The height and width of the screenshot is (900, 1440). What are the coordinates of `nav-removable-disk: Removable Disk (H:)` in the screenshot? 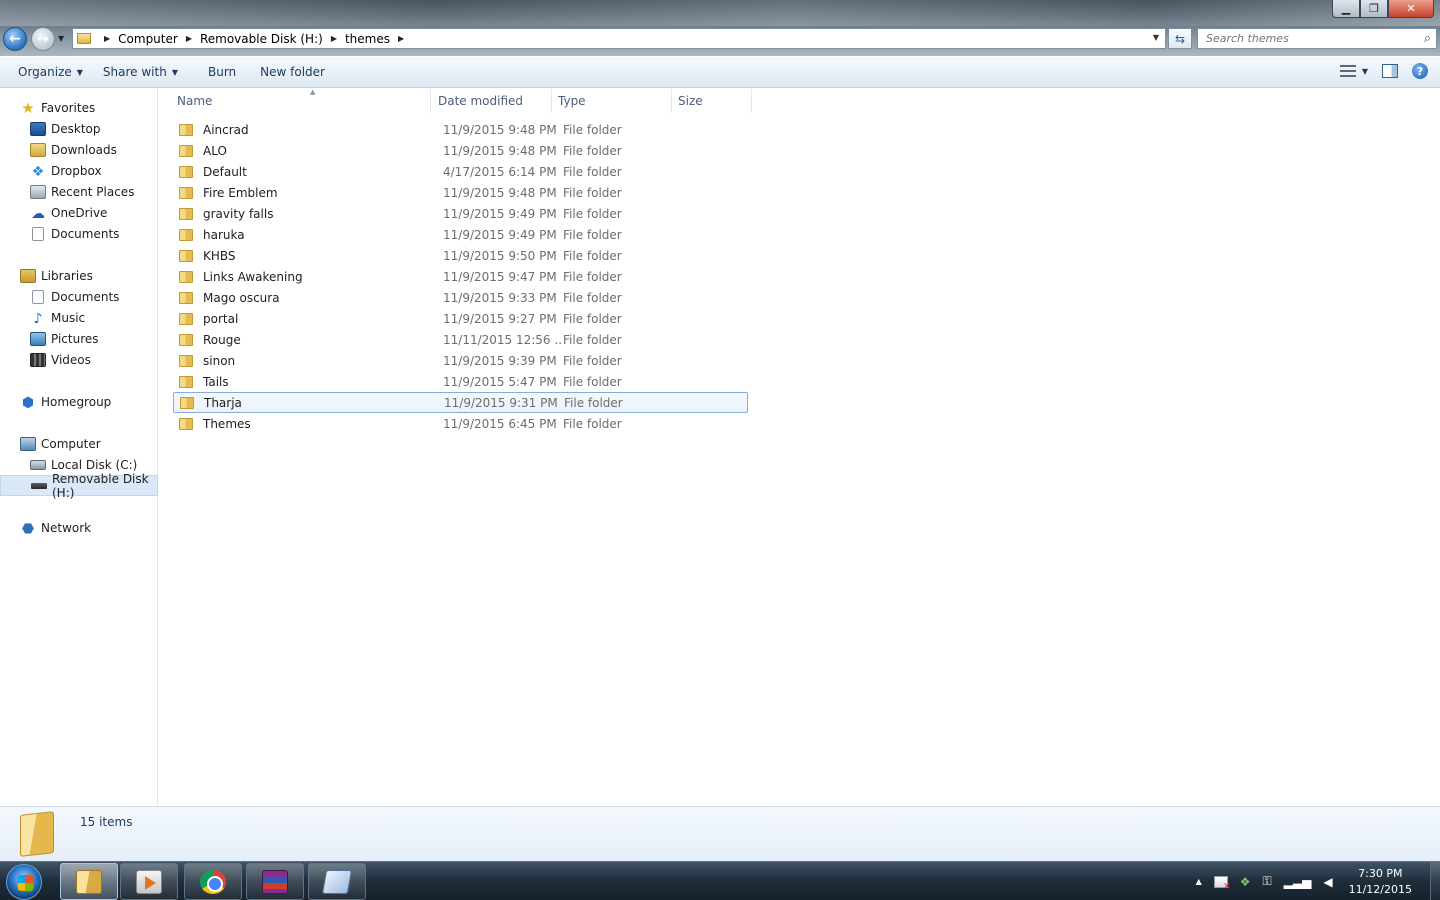 It's located at (79, 486).